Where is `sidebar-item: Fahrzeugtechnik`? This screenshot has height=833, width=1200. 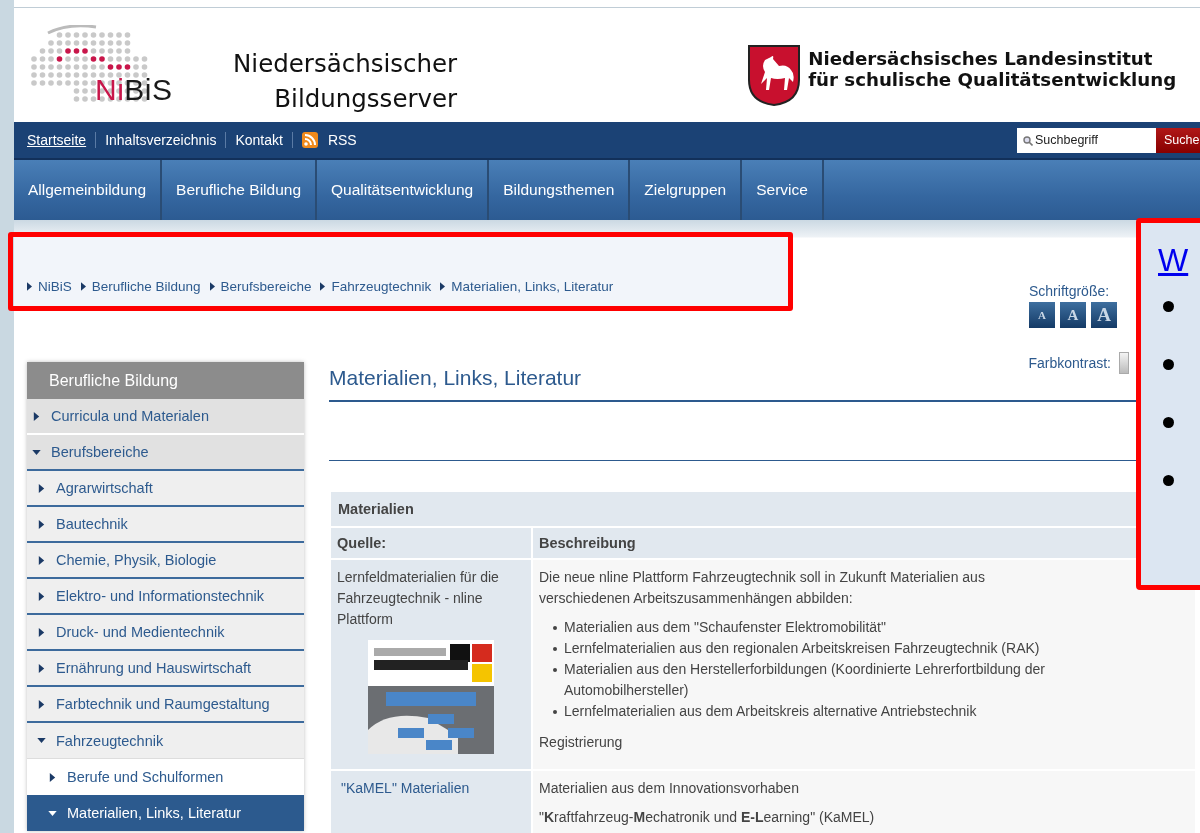 sidebar-item: Fahrzeugtechnik is located at coordinates (165, 741).